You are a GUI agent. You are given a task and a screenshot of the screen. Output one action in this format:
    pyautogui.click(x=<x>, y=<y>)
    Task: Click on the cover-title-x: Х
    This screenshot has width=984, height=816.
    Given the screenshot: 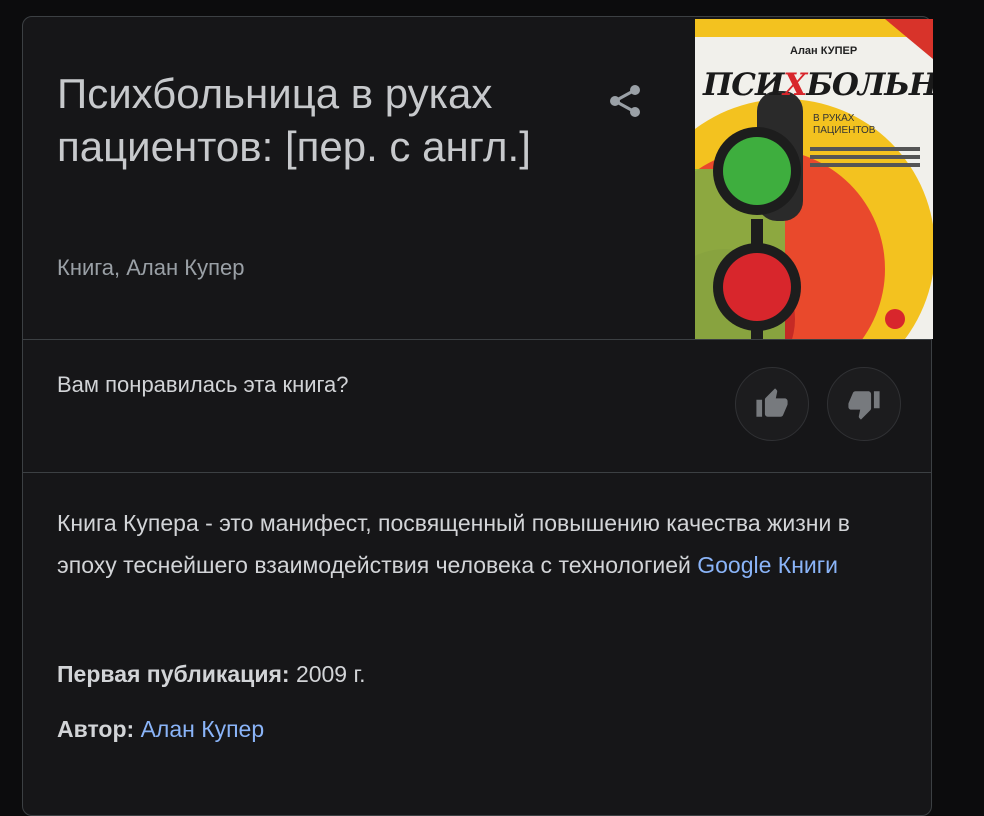 What is the action you would take?
    pyautogui.click(x=795, y=85)
    